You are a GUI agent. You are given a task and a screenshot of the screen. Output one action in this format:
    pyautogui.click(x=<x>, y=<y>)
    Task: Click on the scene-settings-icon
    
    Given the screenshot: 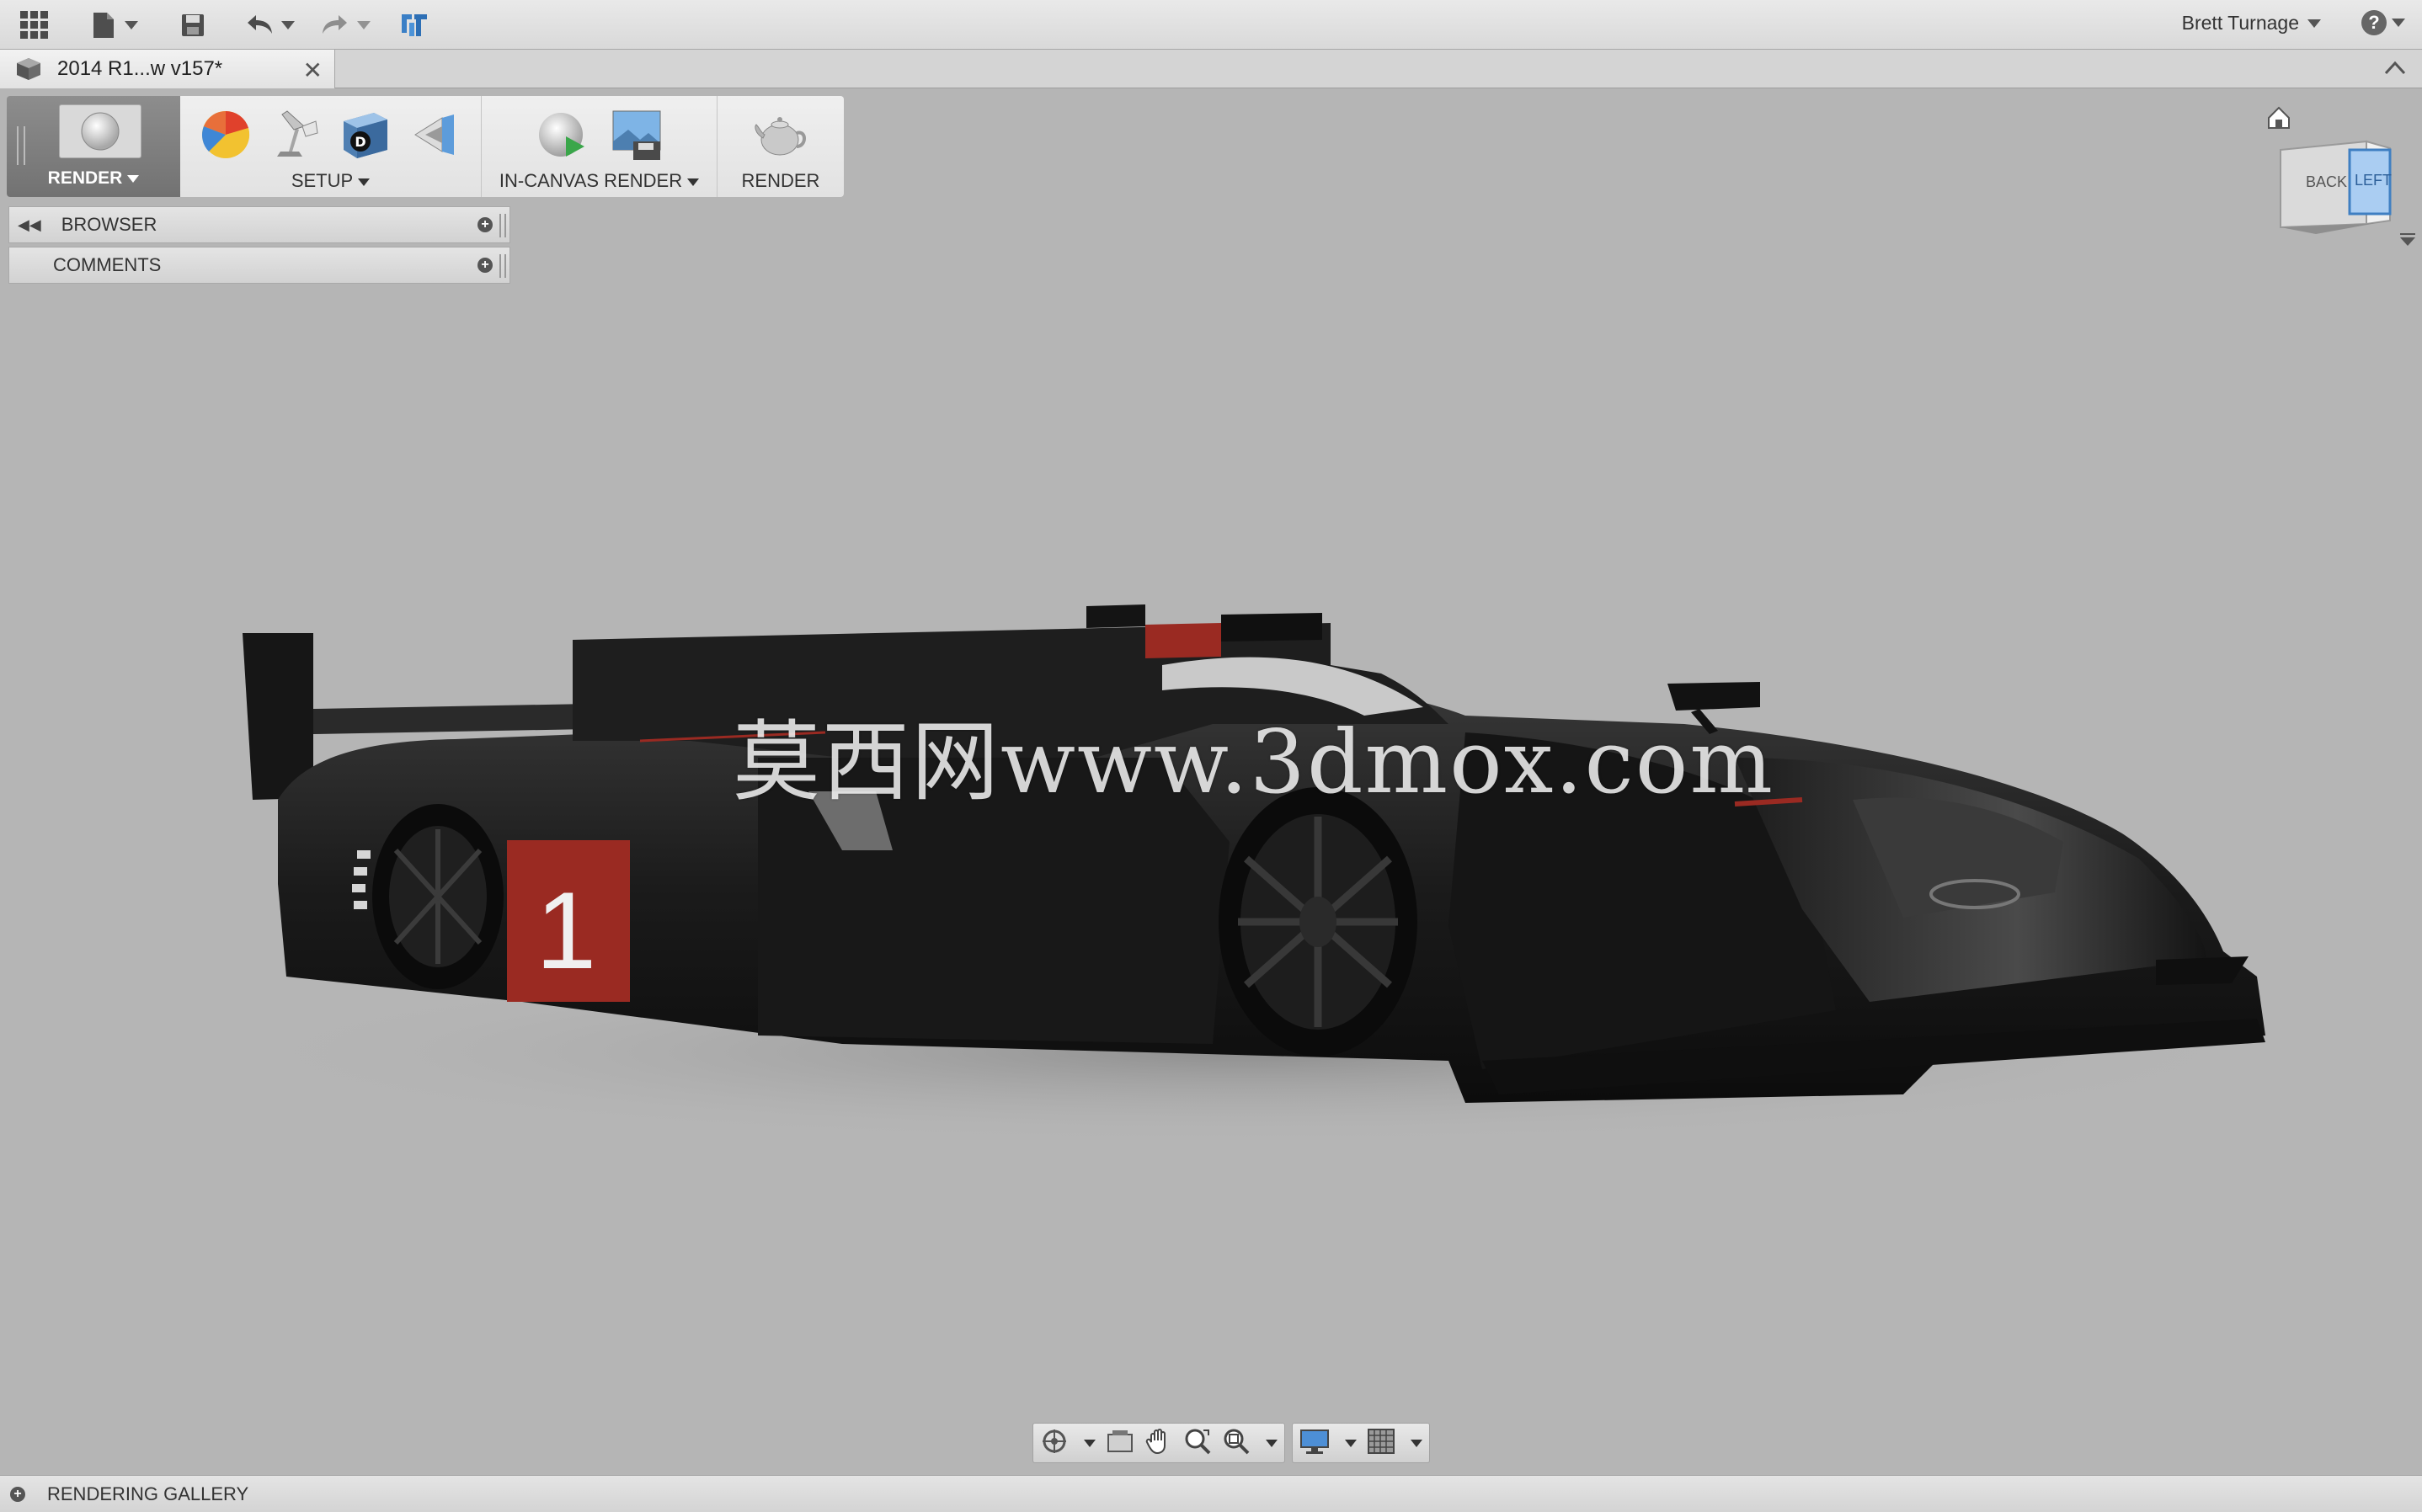 What is the action you would take?
    pyautogui.click(x=296, y=137)
    